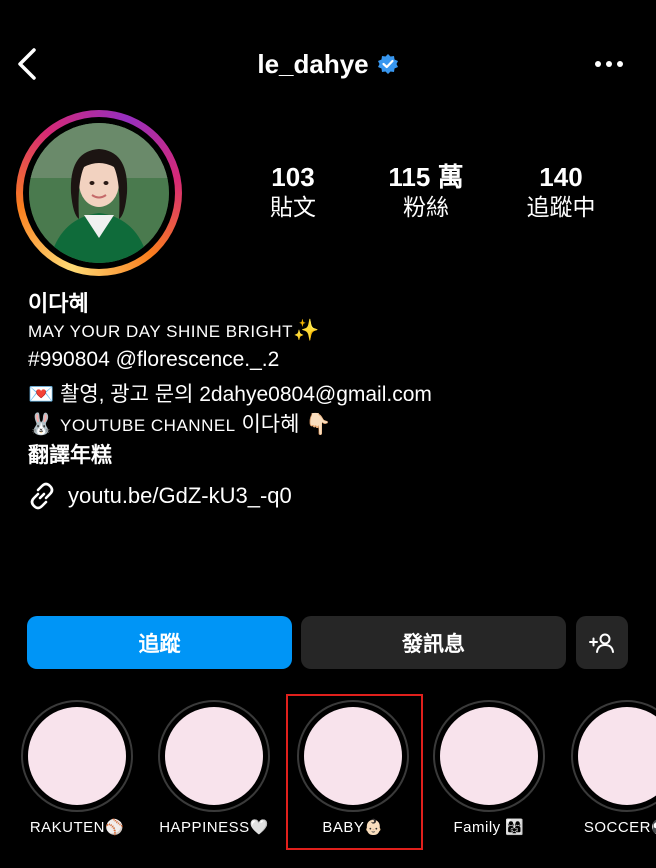  I want to click on highlight-label: RAKUTEN⚾️, so click(77, 827).